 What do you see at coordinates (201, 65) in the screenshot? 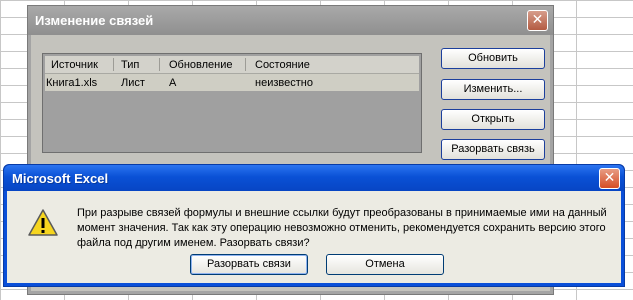
I see `column-update: Обновление` at bounding box center [201, 65].